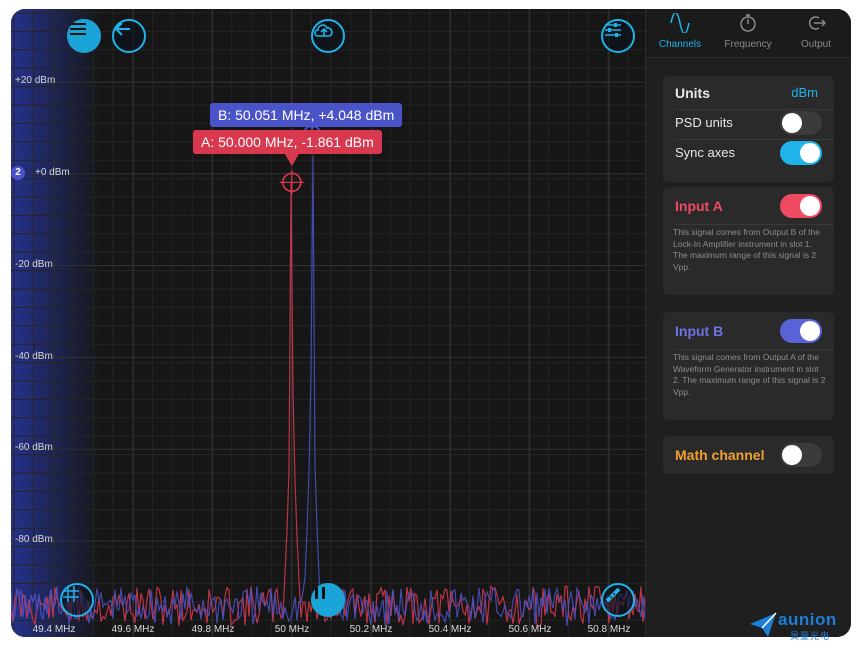 This screenshot has width=857, height=649. I want to click on x-tick-label: 49.8 MHz, so click(213, 629).